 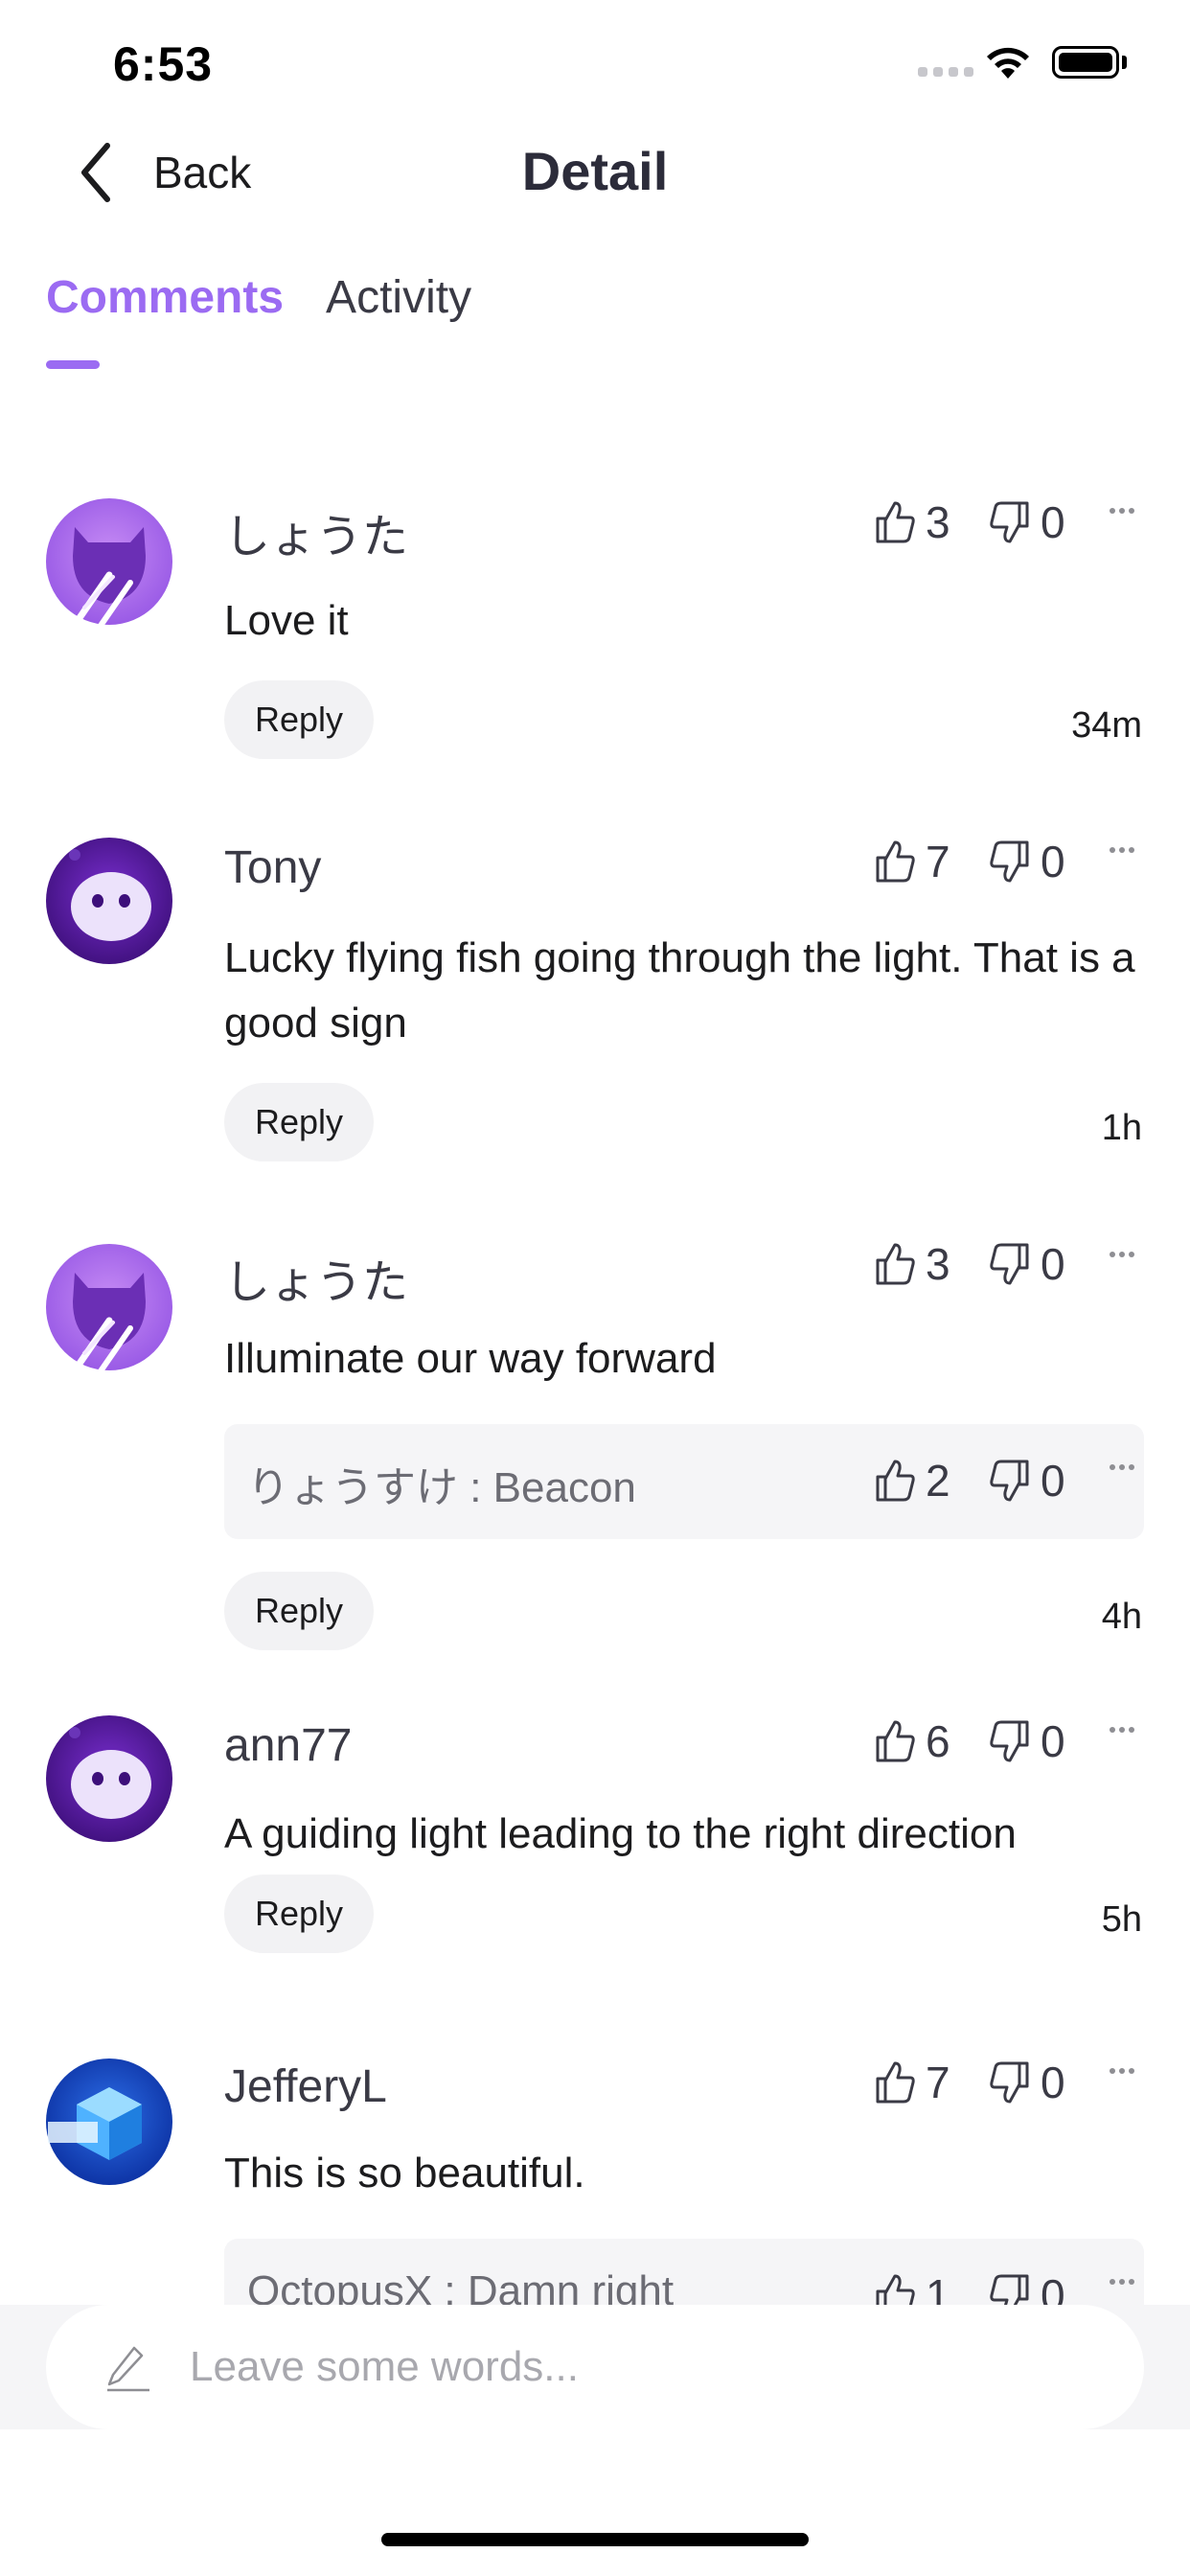 I want to click on sub-reply-reactions: 2 0, so click(x=977, y=1480).